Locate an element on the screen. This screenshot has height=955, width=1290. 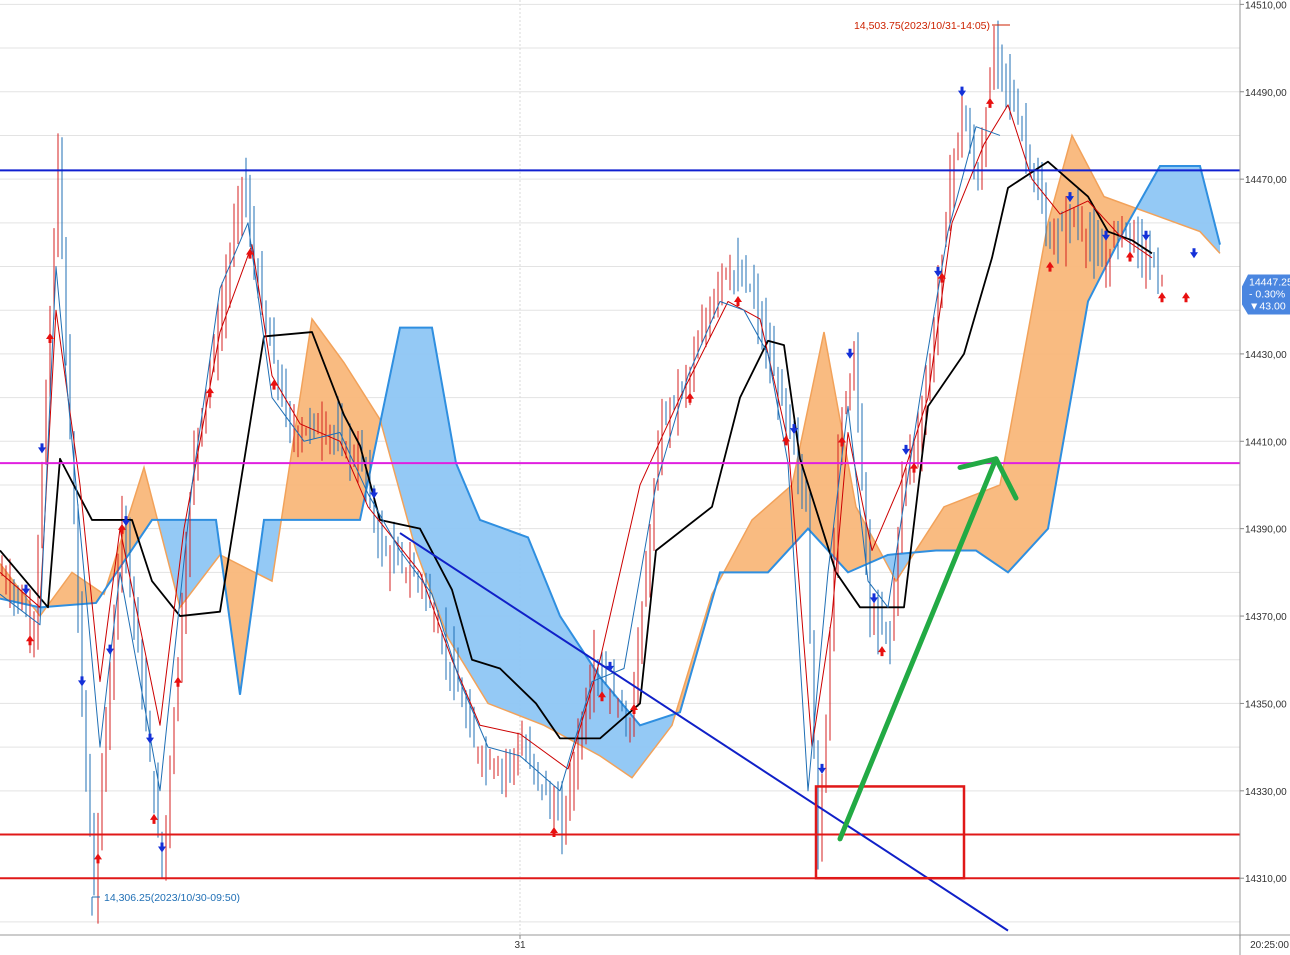
x-tick-label: 20:25:00 is located at coordinates (1269, 945).